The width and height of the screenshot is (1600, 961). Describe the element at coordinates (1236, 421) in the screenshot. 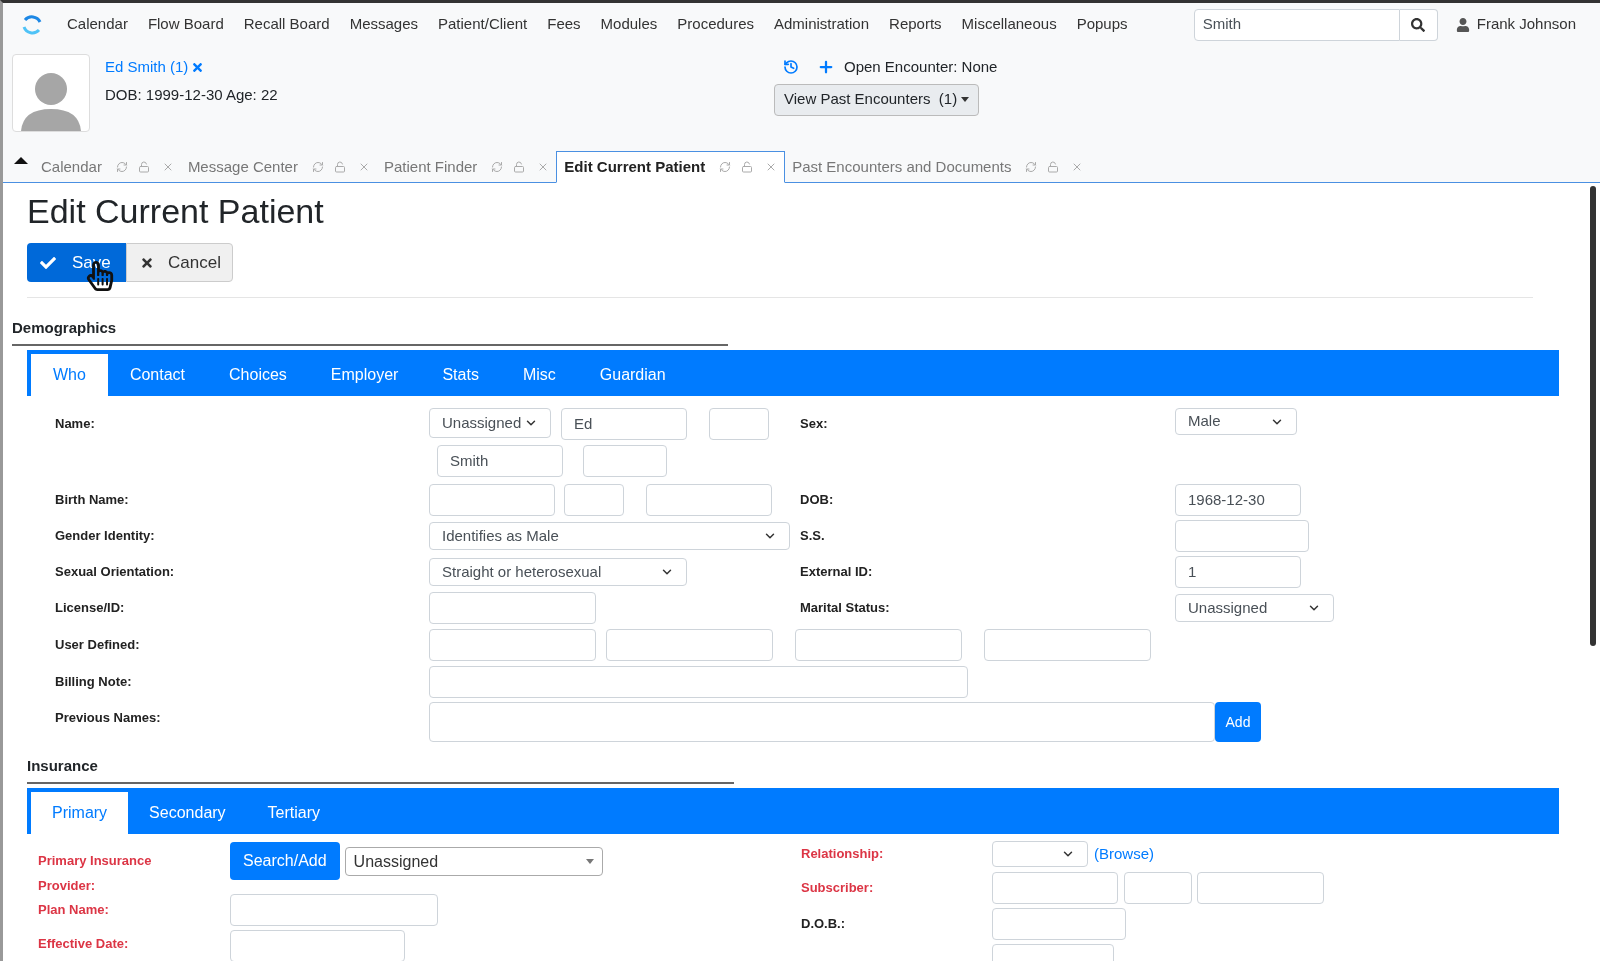

I see `select-field: Male` at that location.